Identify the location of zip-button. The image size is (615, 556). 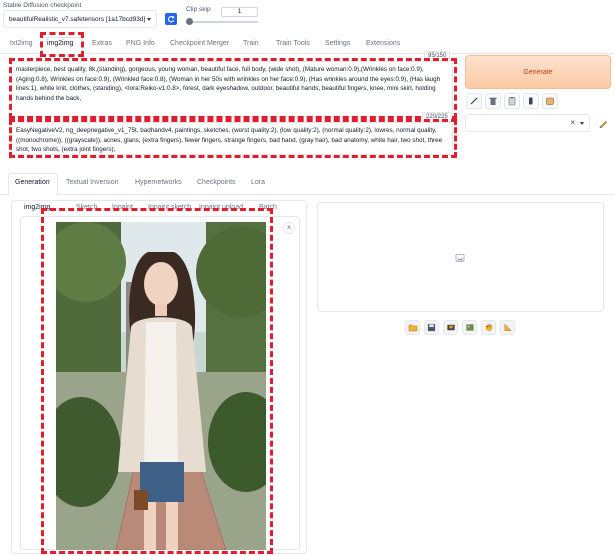
(450, 327).